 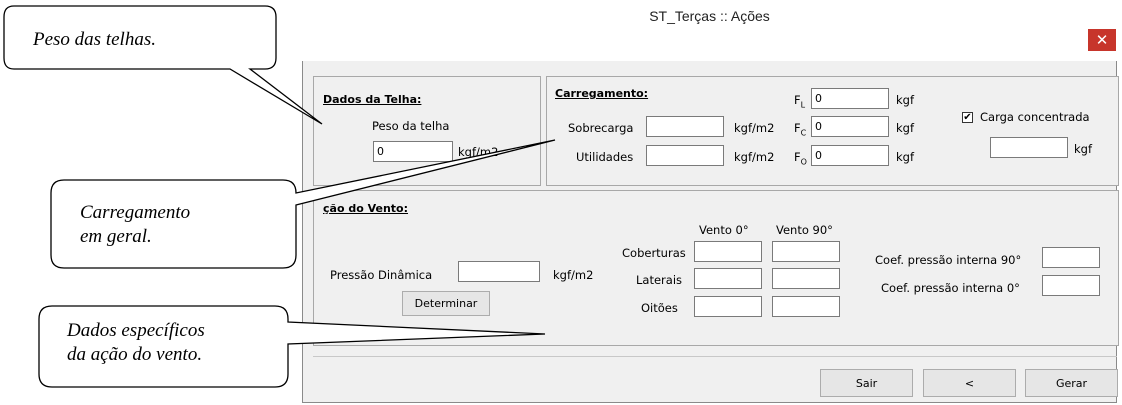 I want to click on callout-3-line-1: Dados específicos, so click(x=136, y=330).